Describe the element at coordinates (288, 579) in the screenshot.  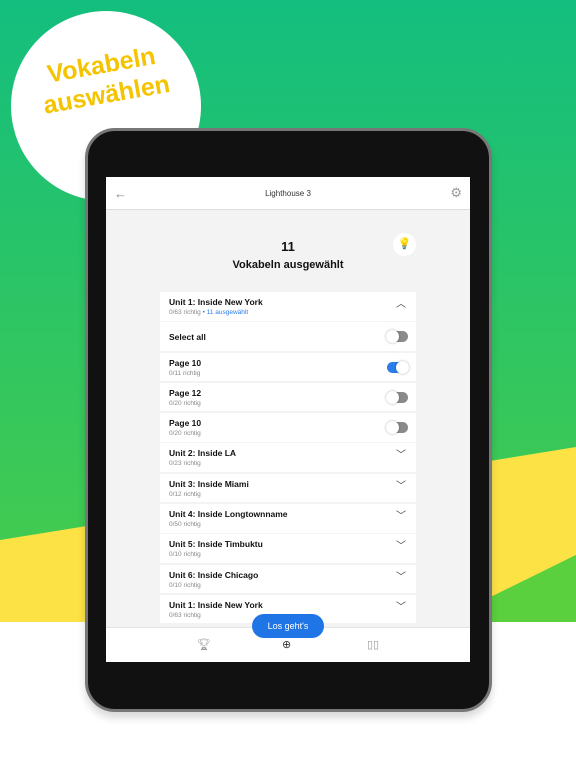
I see `unit-row: Unit 6: Inside Chicago 0/10 richtig ﹀` at that location.